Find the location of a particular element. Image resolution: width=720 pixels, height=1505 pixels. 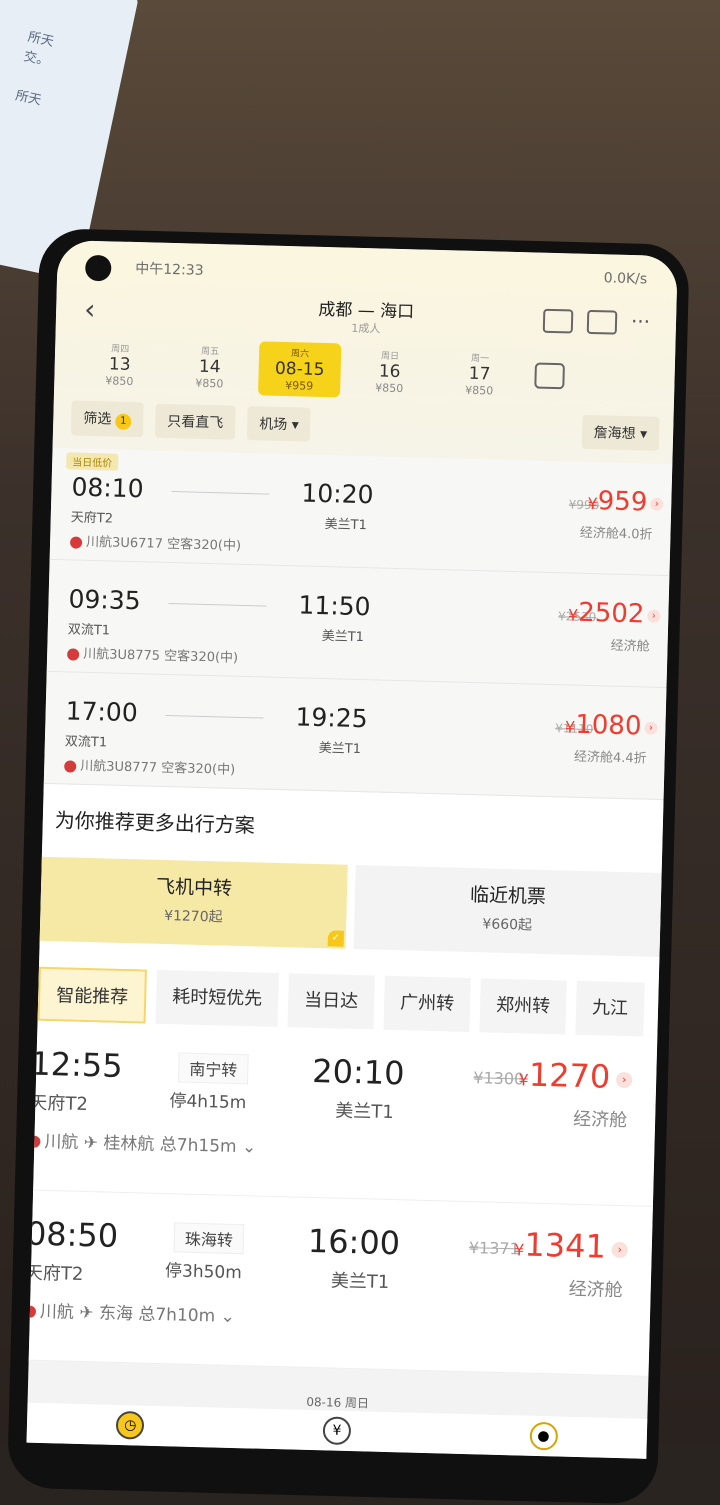

airline-1: 川航 is located at coordinates (57, 1312).